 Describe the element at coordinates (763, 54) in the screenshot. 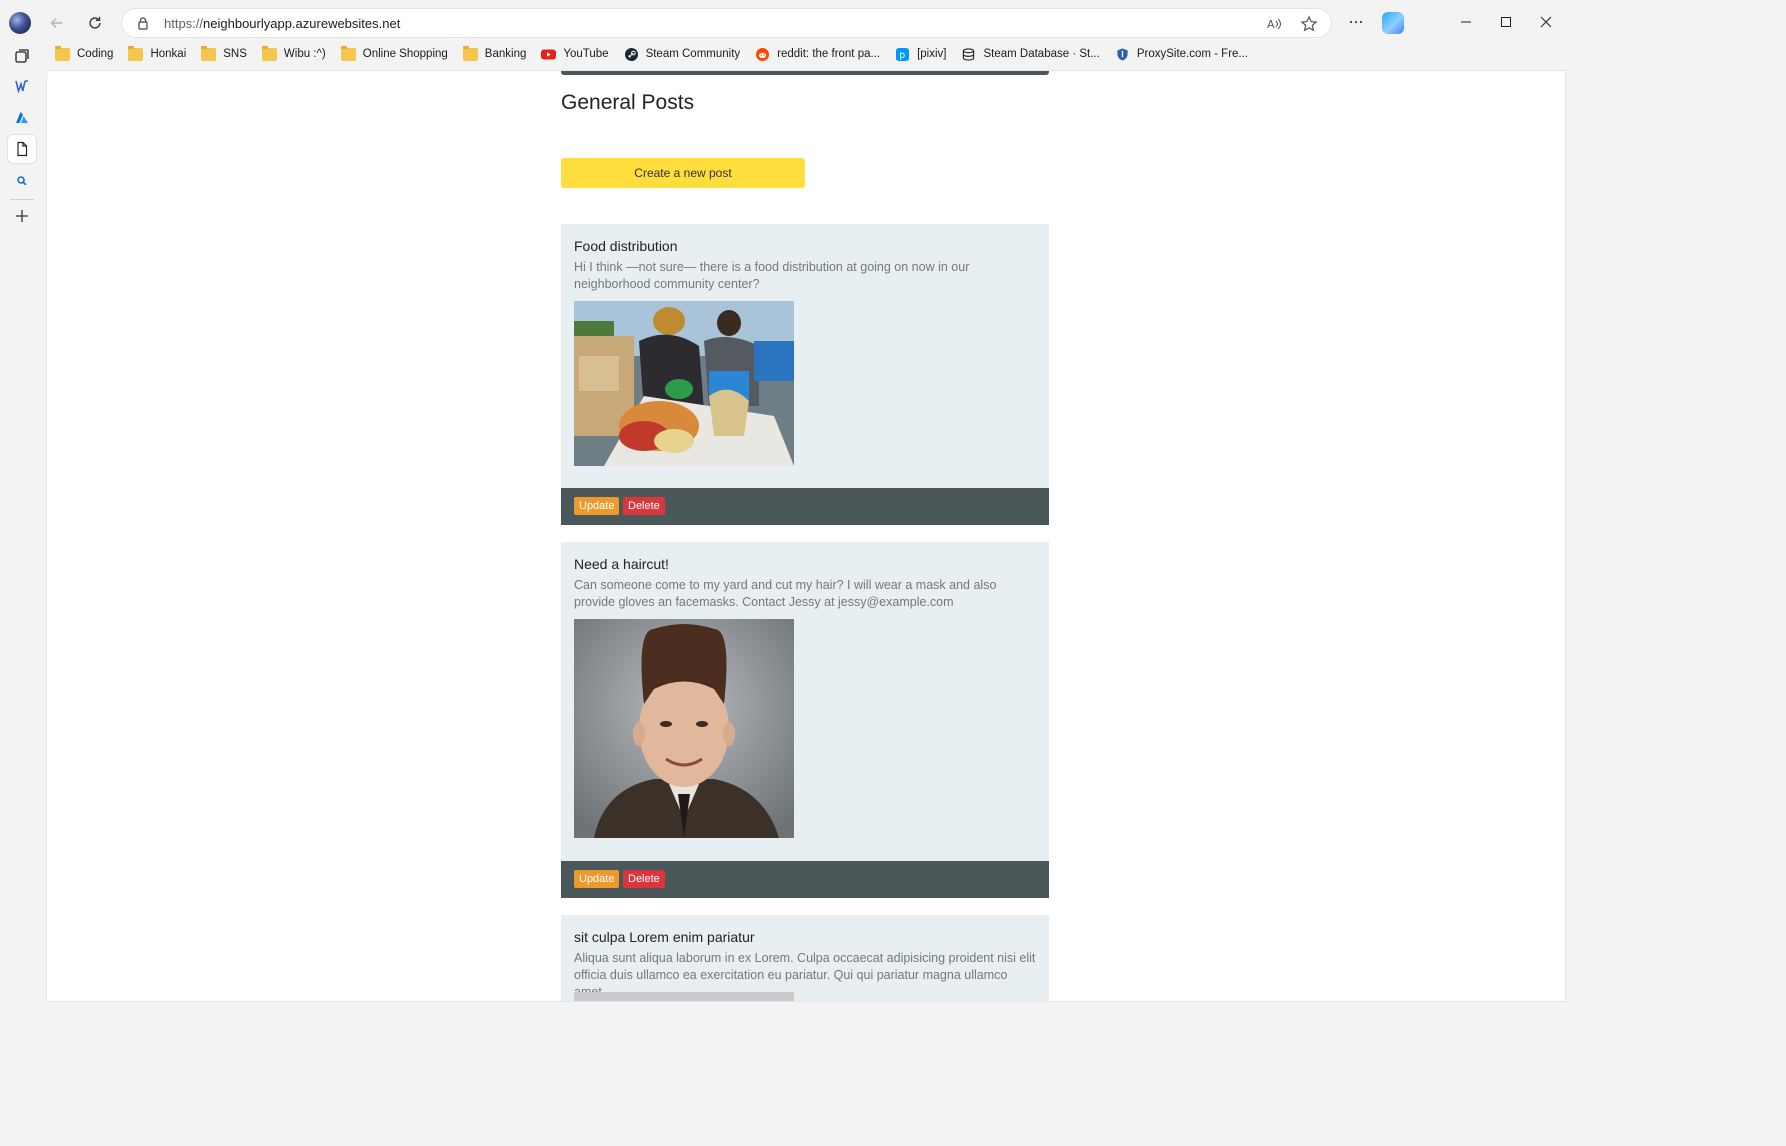

I see `reddit-icon` at that location.